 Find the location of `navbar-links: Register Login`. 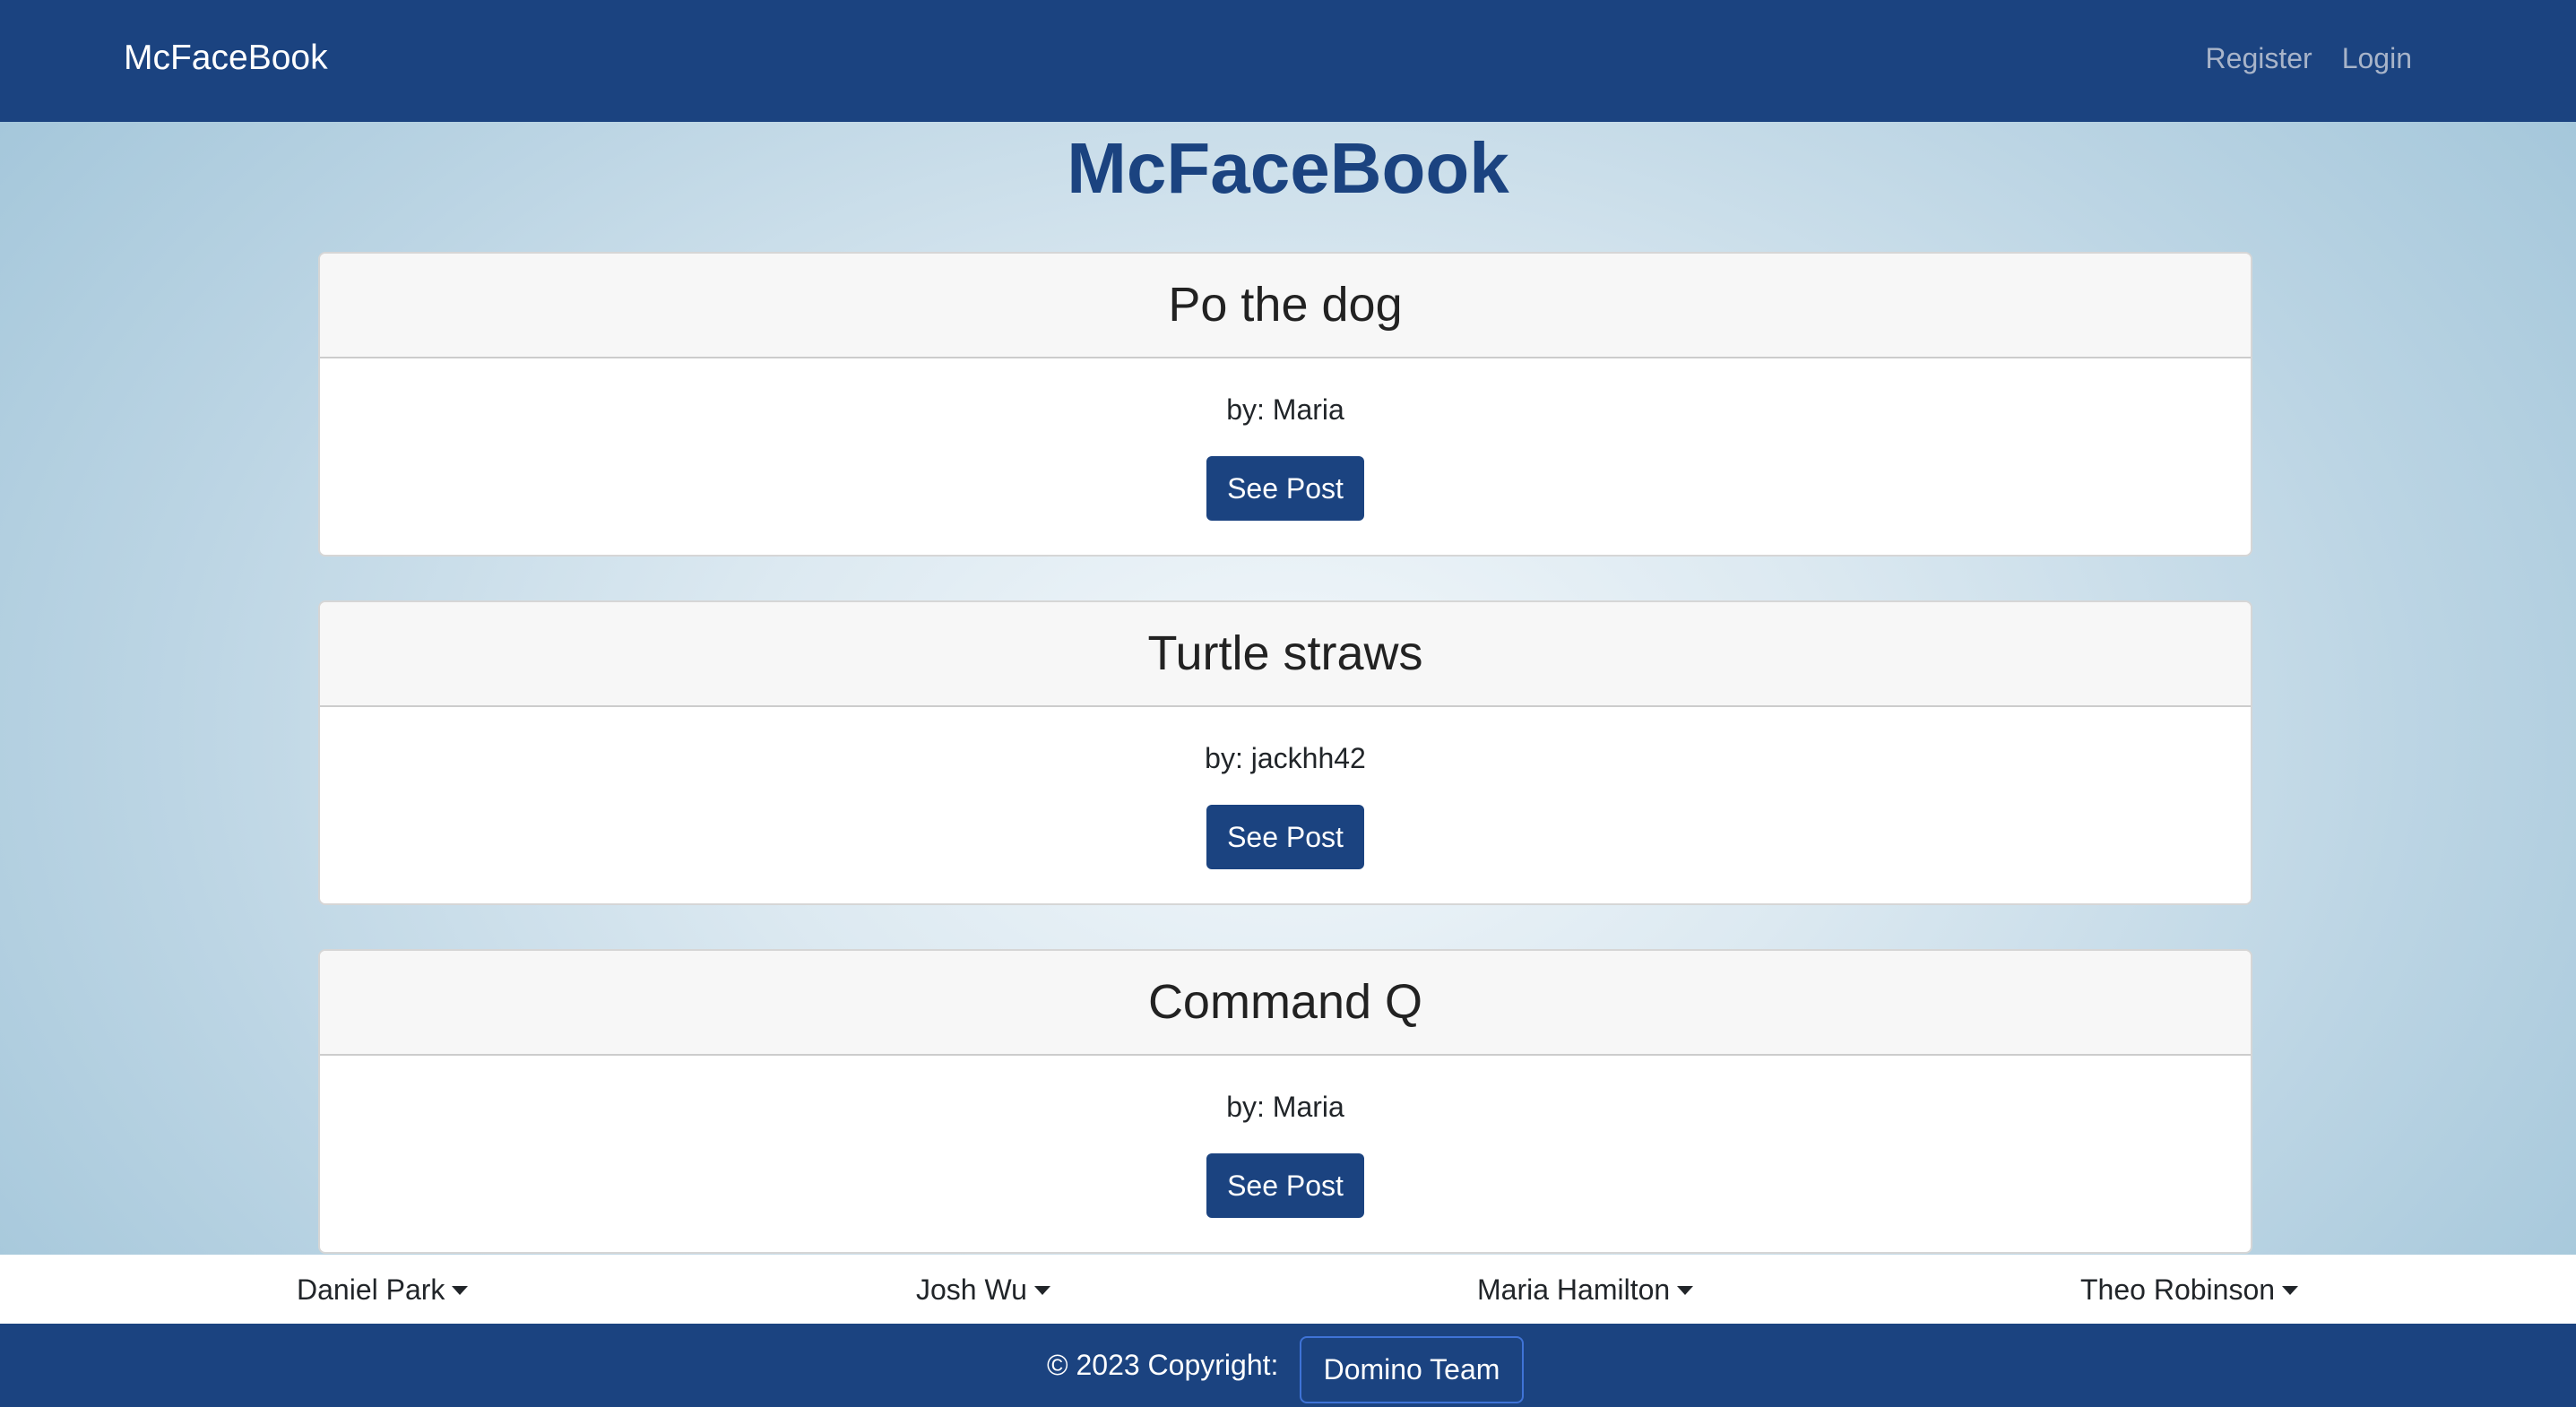

navbar-links: Register Login is located at coordinates (2309, 58).